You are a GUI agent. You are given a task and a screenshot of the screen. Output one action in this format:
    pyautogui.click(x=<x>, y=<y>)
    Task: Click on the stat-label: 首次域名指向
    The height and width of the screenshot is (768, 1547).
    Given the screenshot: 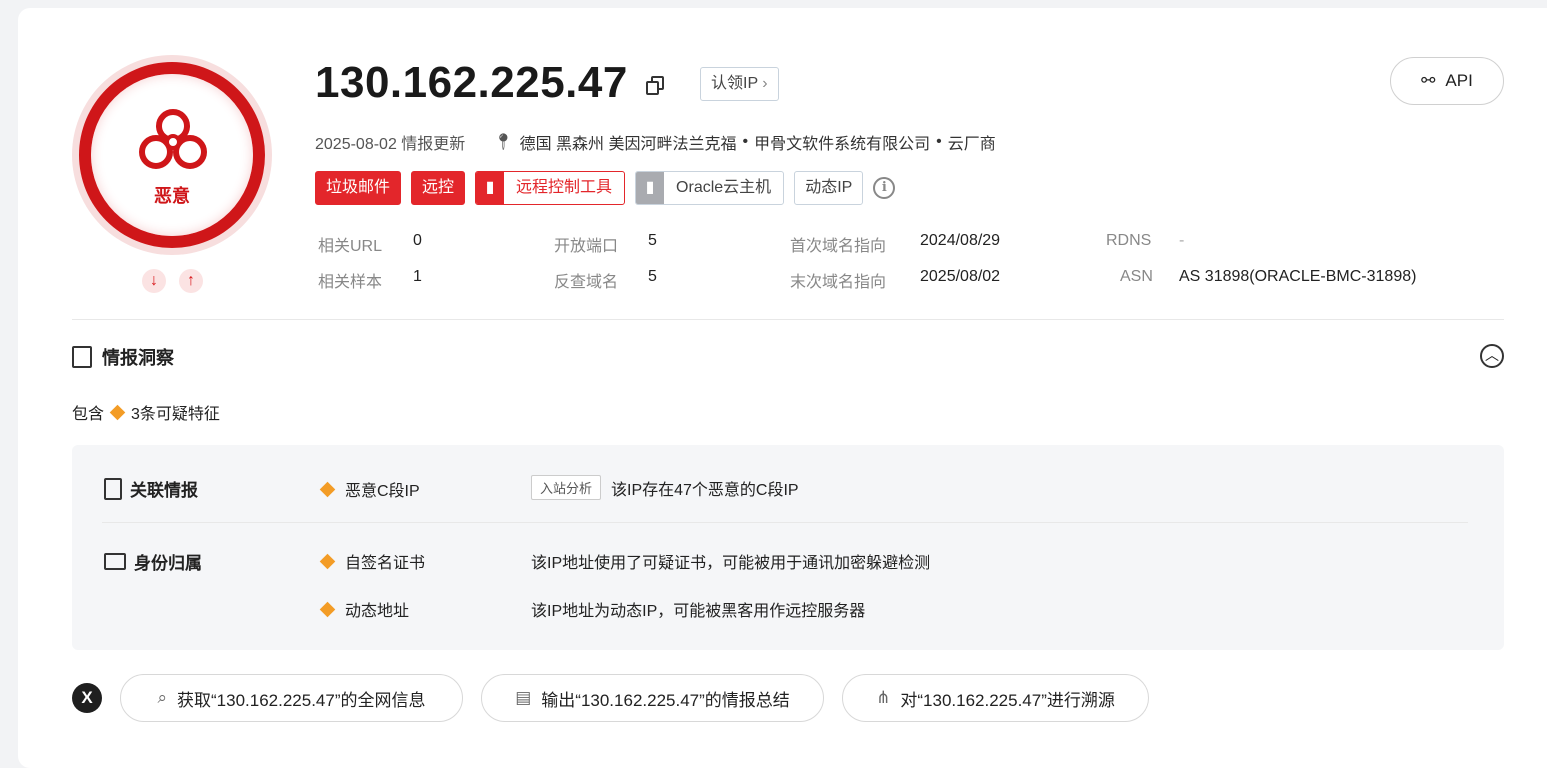 What is the action you would take?
    pyautogui.click(x=838, y=246)
    